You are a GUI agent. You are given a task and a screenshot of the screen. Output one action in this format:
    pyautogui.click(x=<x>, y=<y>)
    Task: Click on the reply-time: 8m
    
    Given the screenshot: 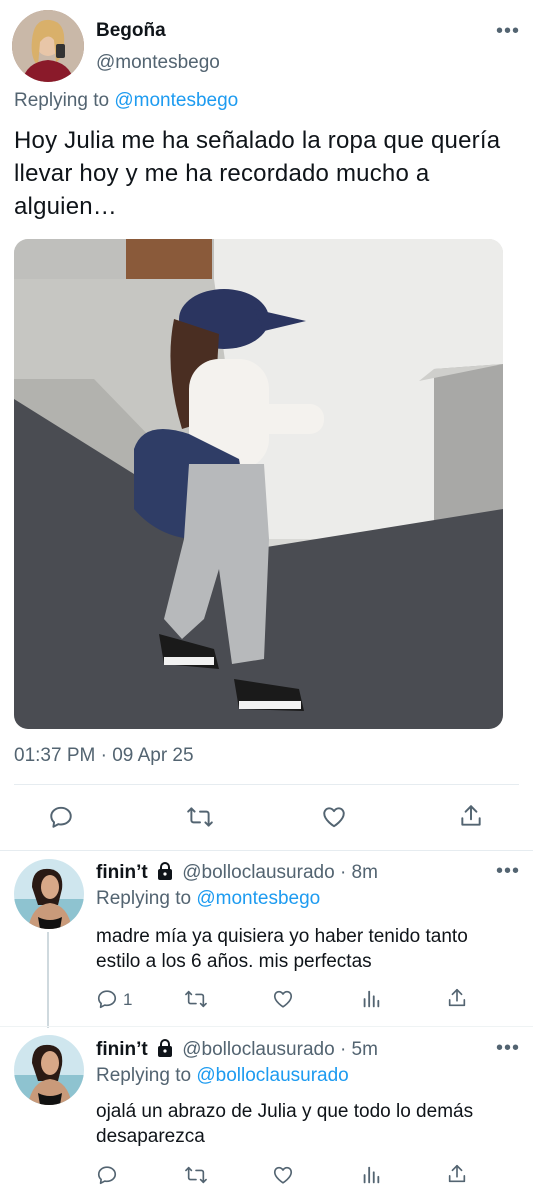 What is the action you would take?
    pyautogui.click(x=365, y=872)
    